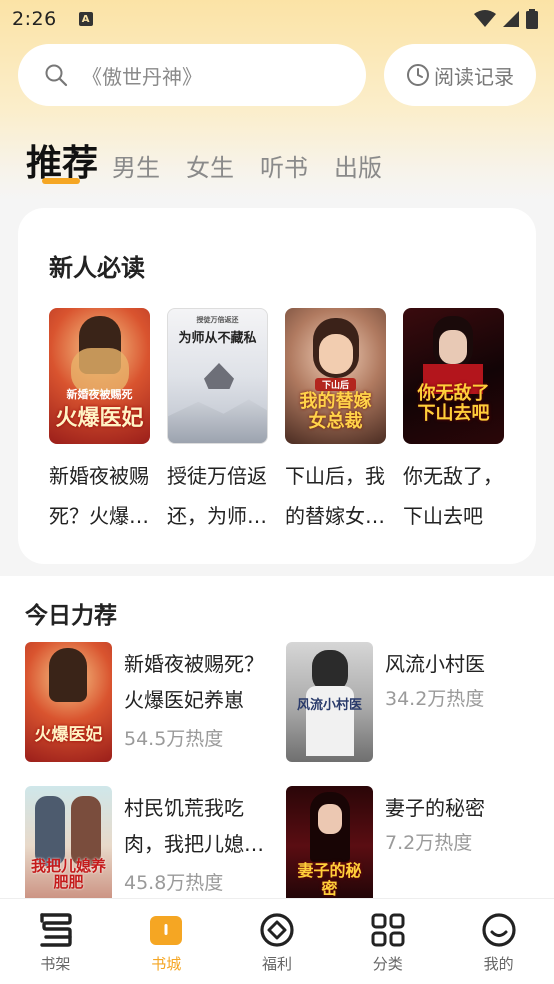  I want to click on book-cover: 新婚夜被赐死 火爆医妃, so click(99, 376).